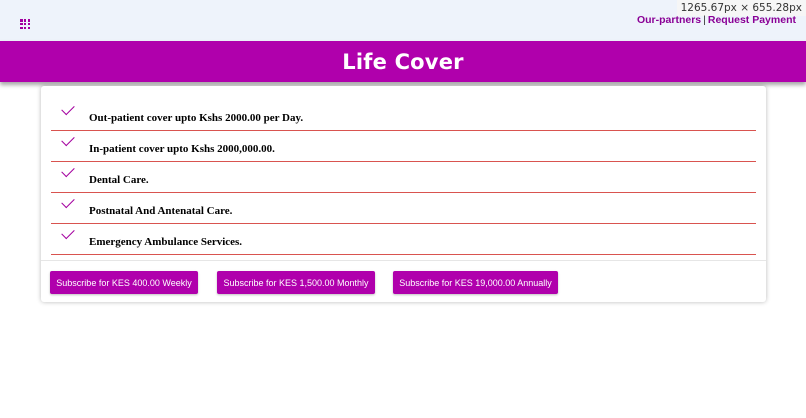 The image size is (806, 418). I want to click on list-item: Dental Care., so click(403, 177).